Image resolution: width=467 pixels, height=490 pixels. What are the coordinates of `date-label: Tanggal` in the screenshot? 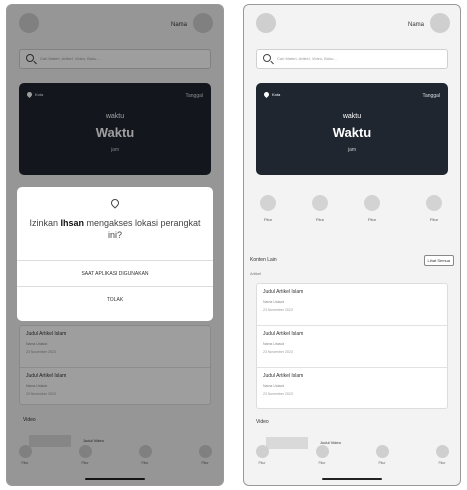 It's located at (431, 96).